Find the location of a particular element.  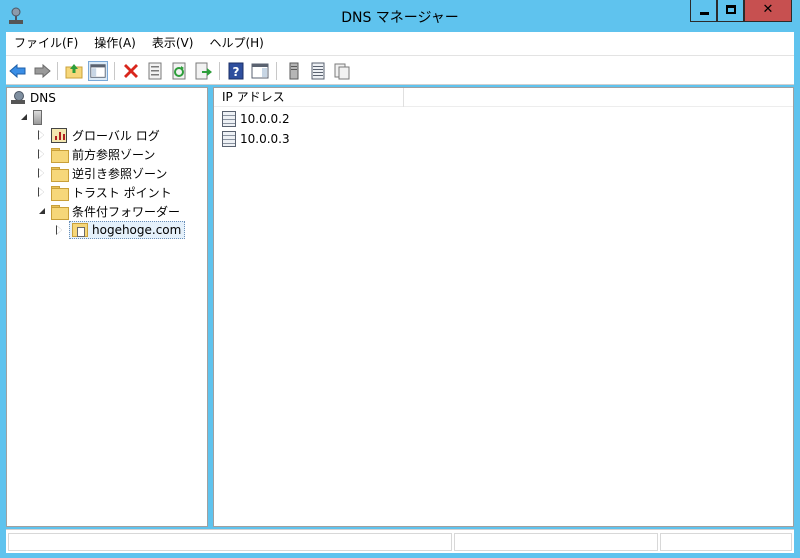

maximize-button is located at coordinates (730, 11).